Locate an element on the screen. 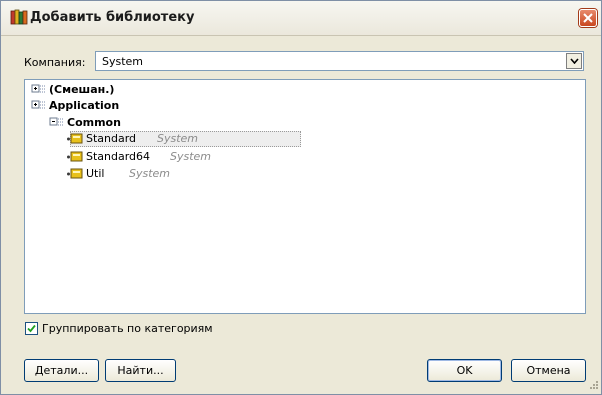  company-select-value: System is located at coordinates (123, 61).